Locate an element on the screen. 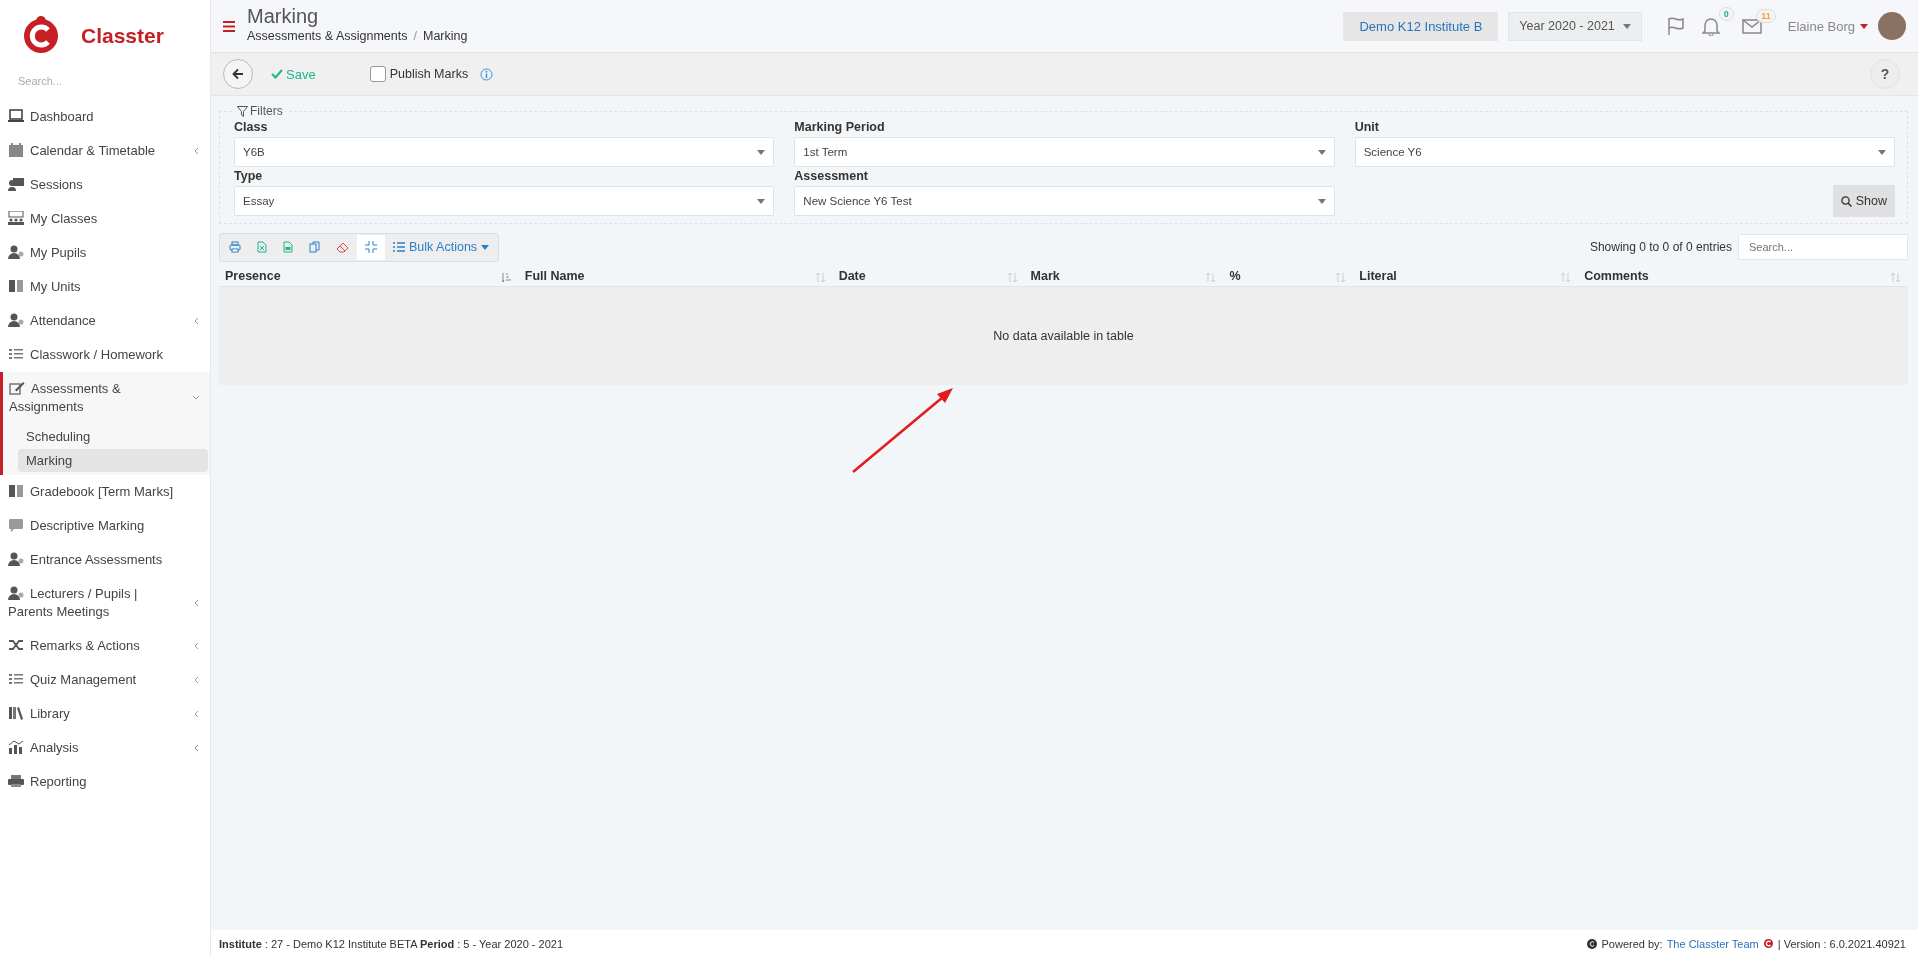 The image size is (1918, 957). sidebar-item: Remarks & Actions is located at coordinates (105, 646).